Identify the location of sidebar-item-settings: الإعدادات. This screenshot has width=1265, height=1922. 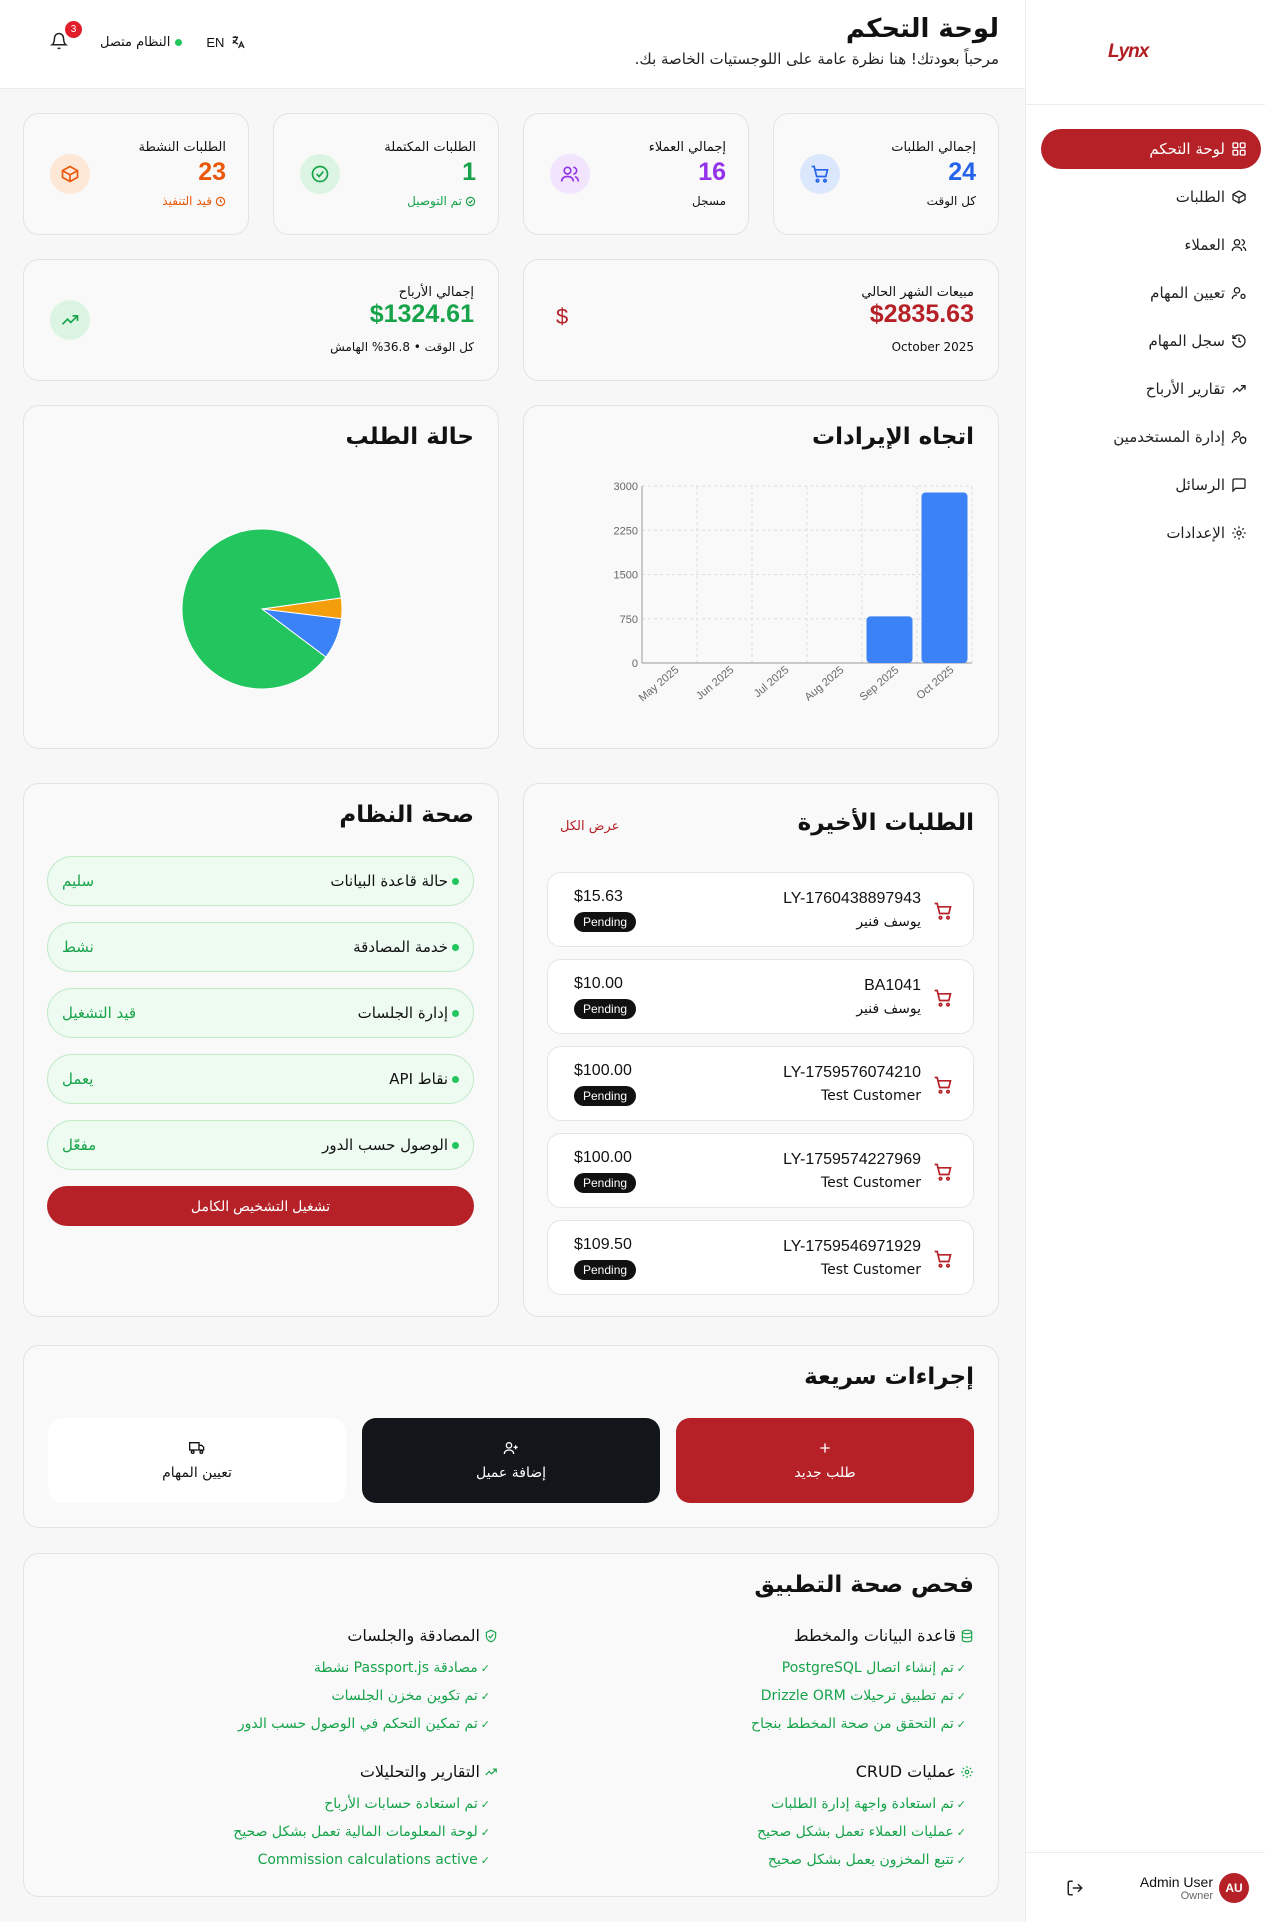
(1151, 533).